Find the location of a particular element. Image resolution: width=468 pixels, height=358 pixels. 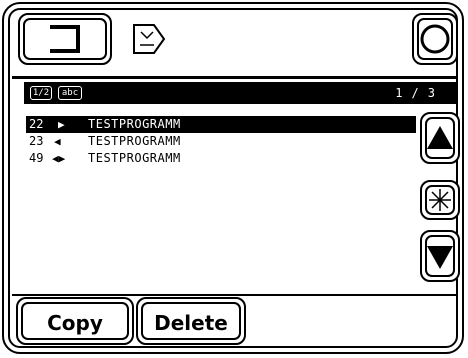

toolbar-divider is located at coordinates (235, 77).